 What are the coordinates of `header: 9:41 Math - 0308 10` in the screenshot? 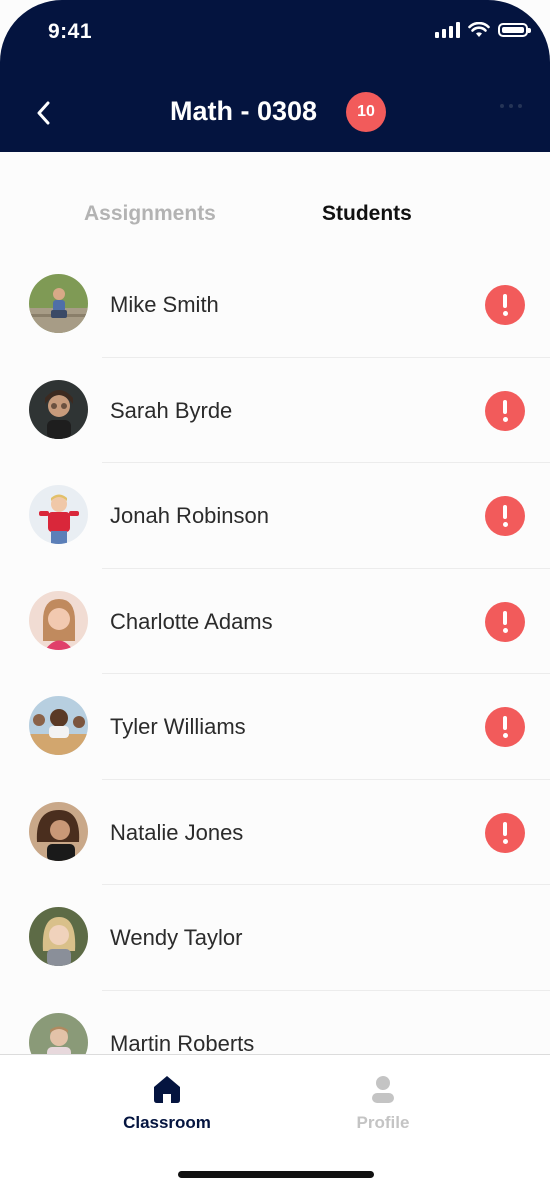 It's located at (275, 76).